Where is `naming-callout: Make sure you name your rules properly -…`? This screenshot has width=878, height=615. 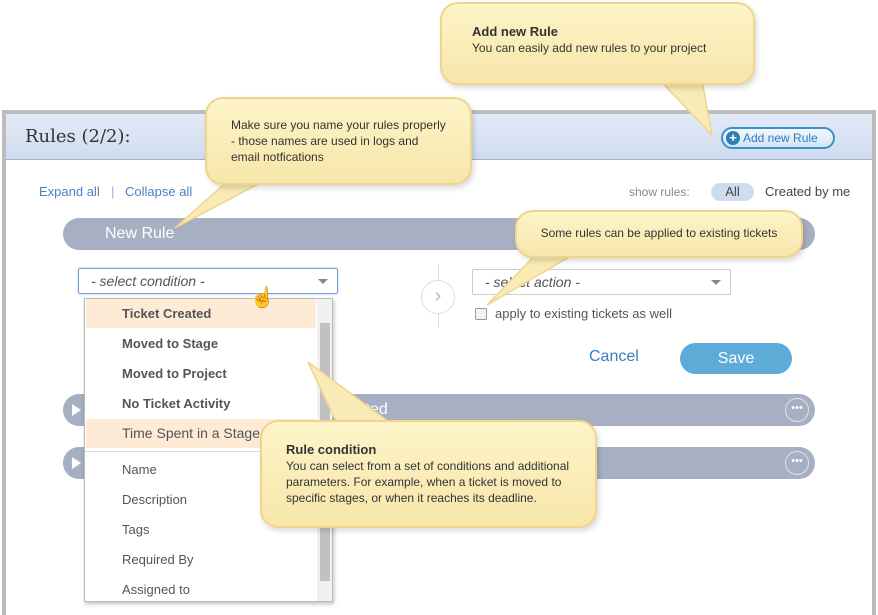
naming-callout: Make sure you name your rules properly -… is located at coordinates (338, 141).